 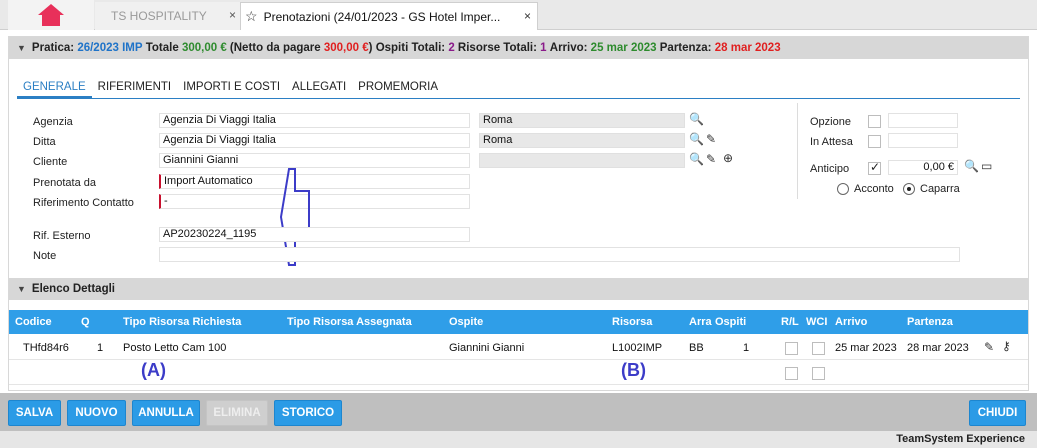 What do you see at coordinates (398, 87) in the screenshot?
I see `tab-promemoria: PROMEMORIA` at bounding box center [398, 87].